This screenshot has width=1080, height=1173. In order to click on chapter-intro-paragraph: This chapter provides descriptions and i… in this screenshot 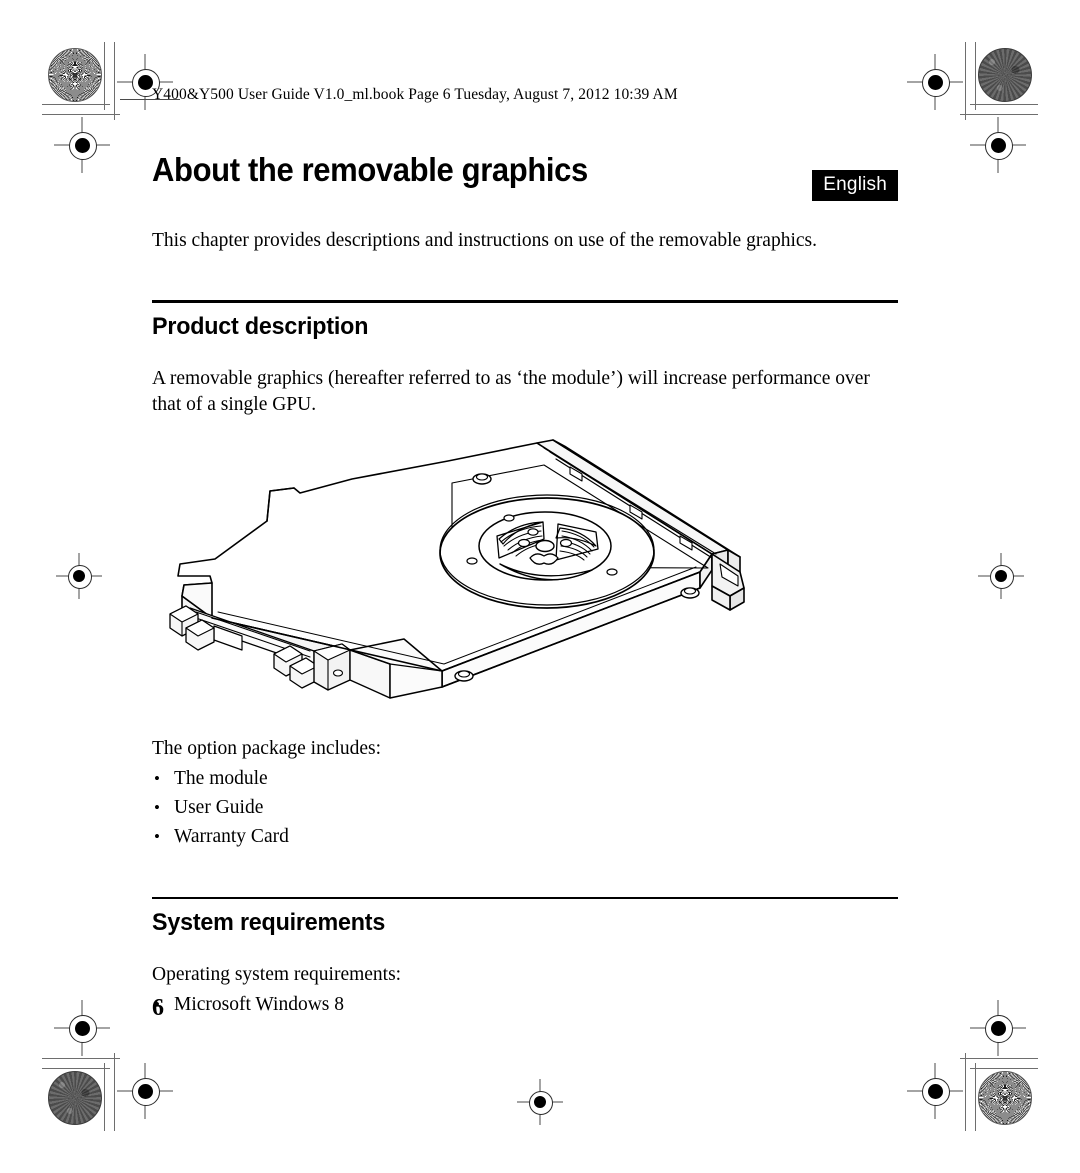, I will do `click(484, 240)`.